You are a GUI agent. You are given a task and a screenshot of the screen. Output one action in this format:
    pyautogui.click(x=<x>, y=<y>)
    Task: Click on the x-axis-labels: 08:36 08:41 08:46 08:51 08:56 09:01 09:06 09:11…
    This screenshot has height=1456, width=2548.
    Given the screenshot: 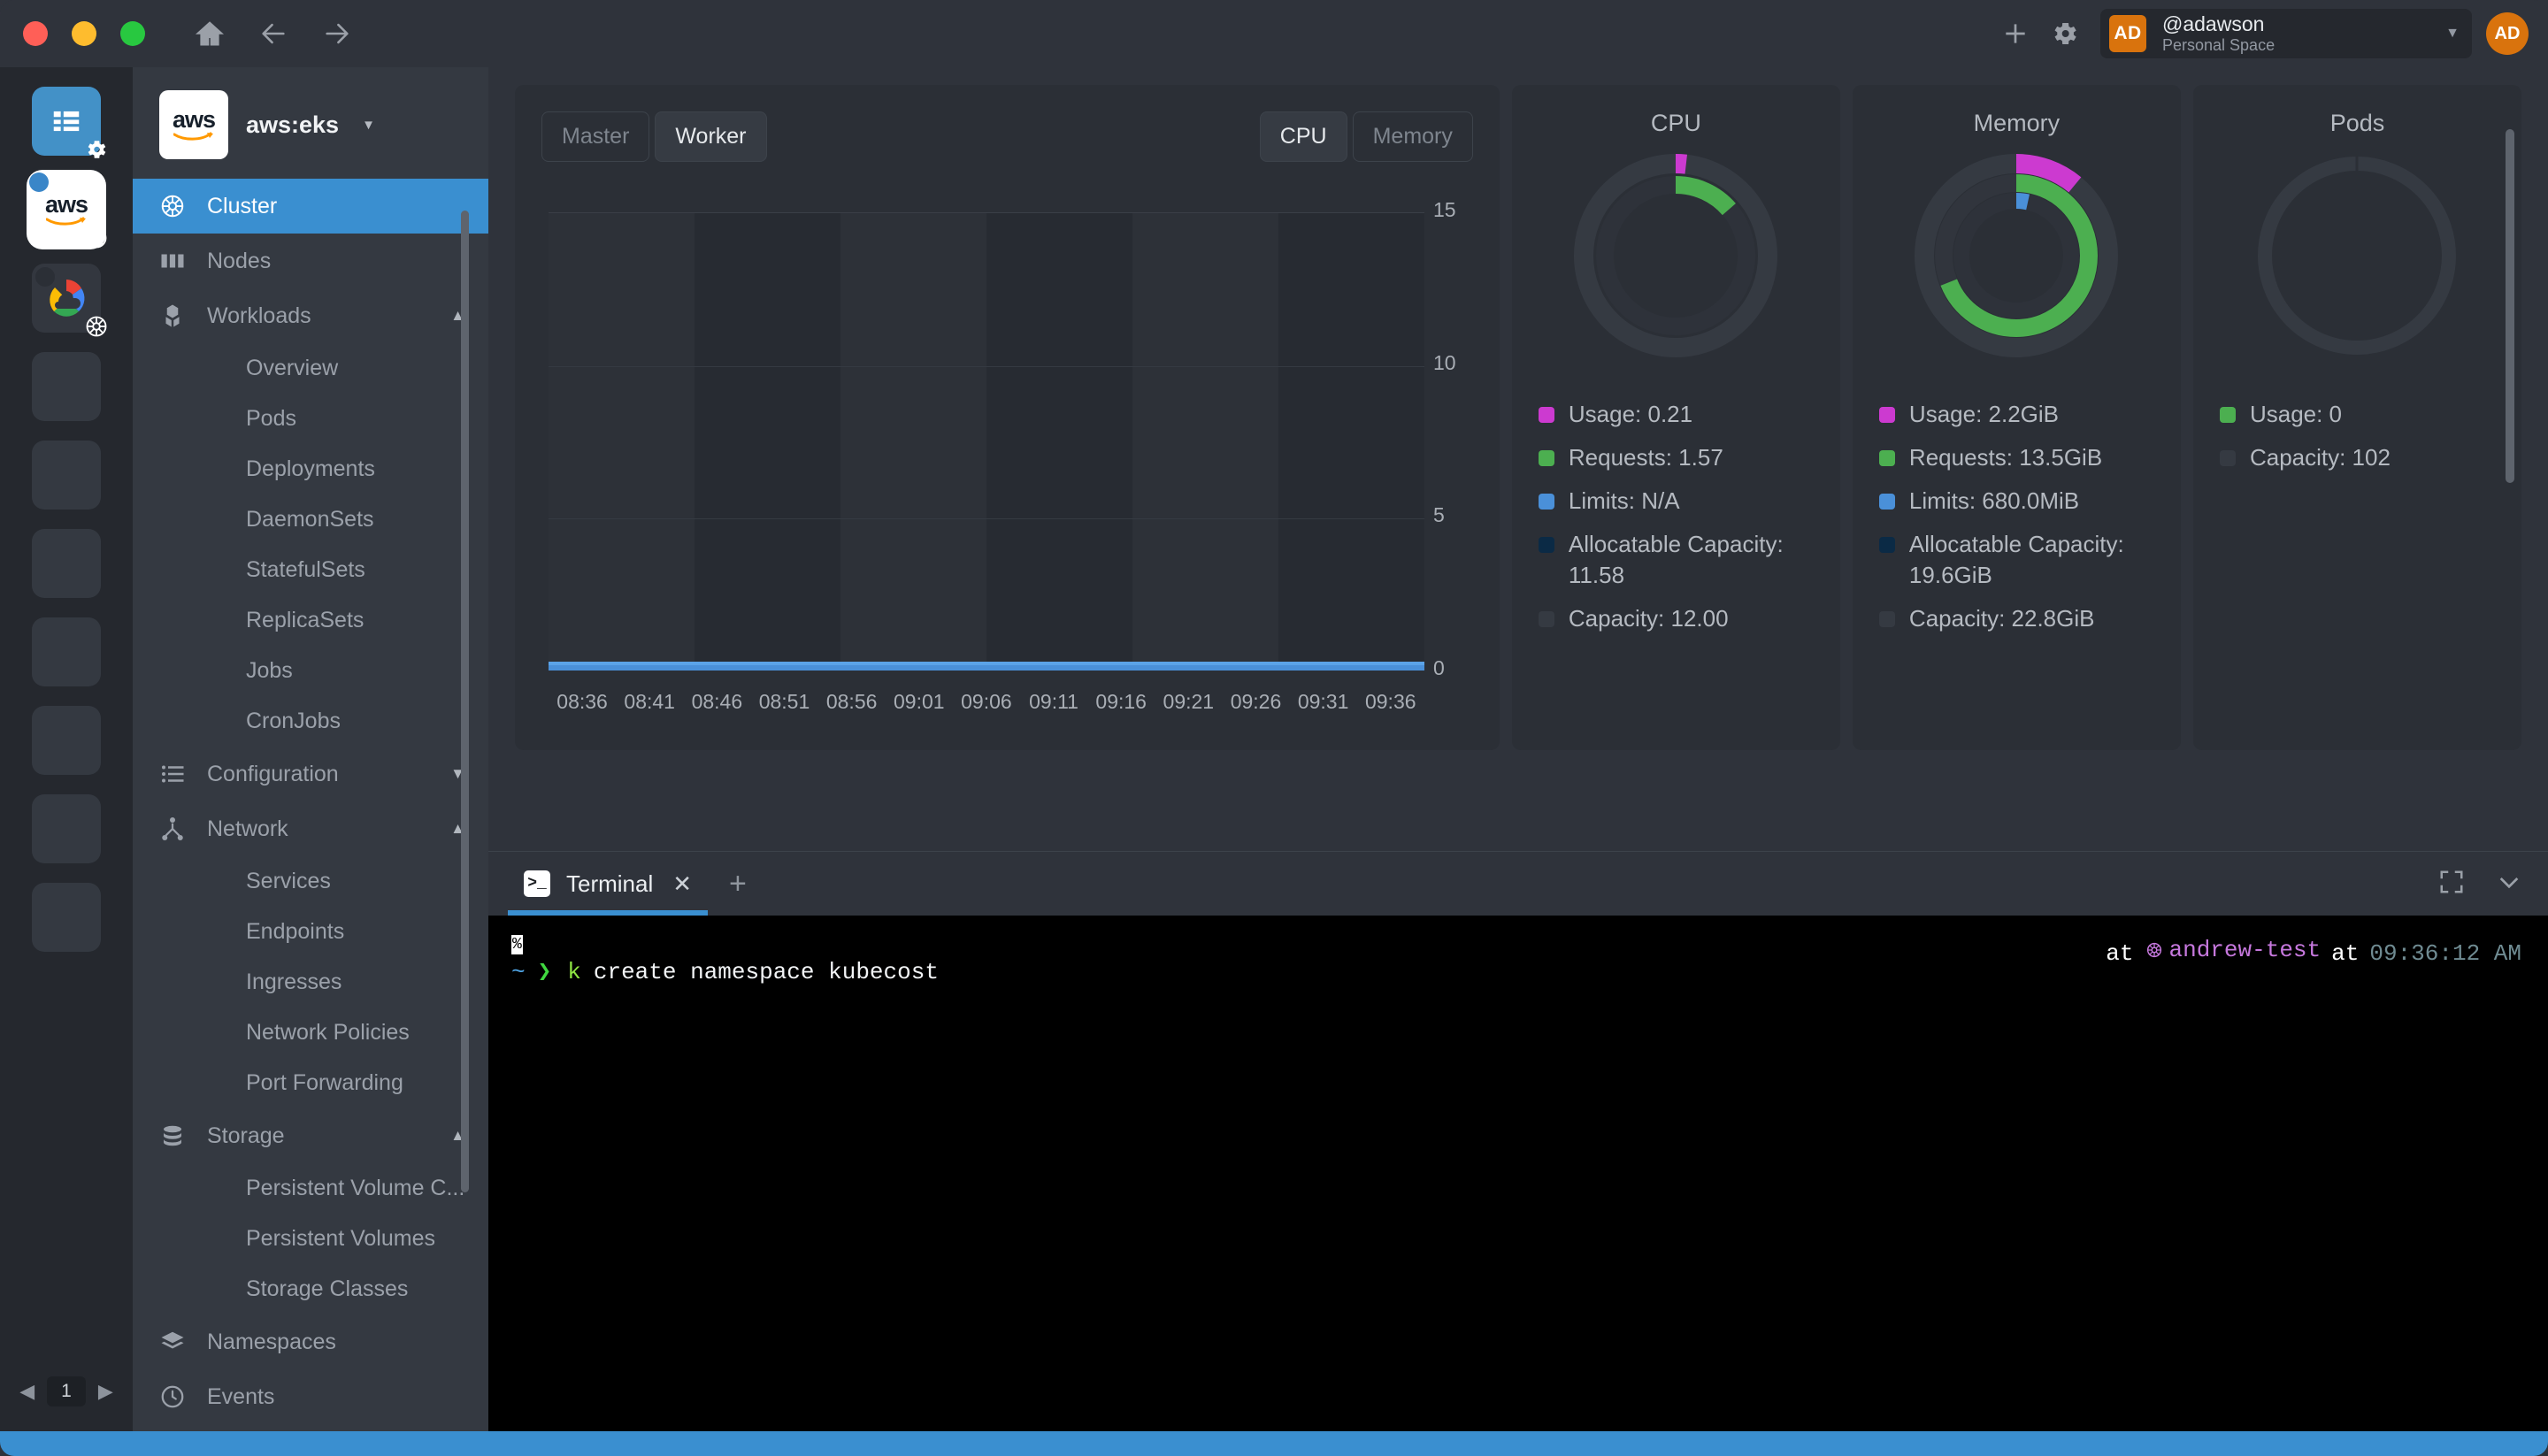 What is the action you would take?
    pyautogui.click(x=986, y=702)
    